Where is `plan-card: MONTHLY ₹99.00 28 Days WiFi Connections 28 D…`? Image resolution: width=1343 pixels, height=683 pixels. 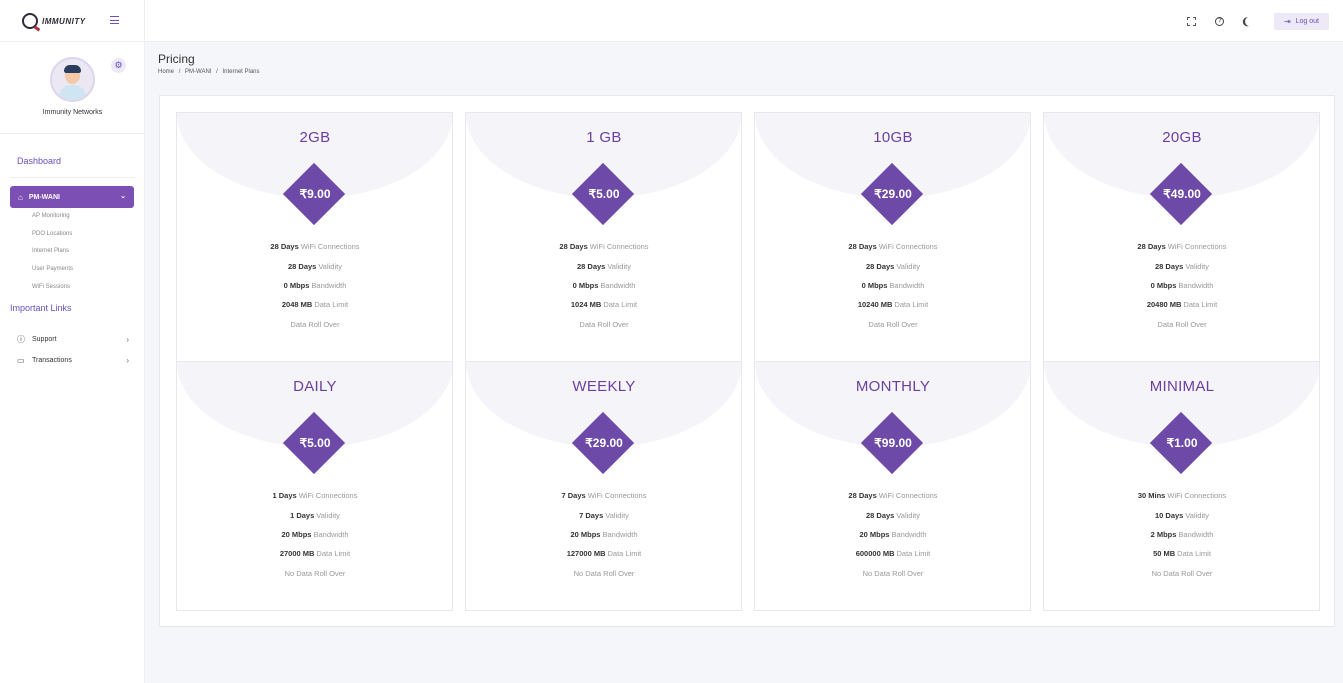 plan-card: MONTHLY ₹99.00 28 Days WiFi Connections 28 D… is located at coordinates (892, 486).